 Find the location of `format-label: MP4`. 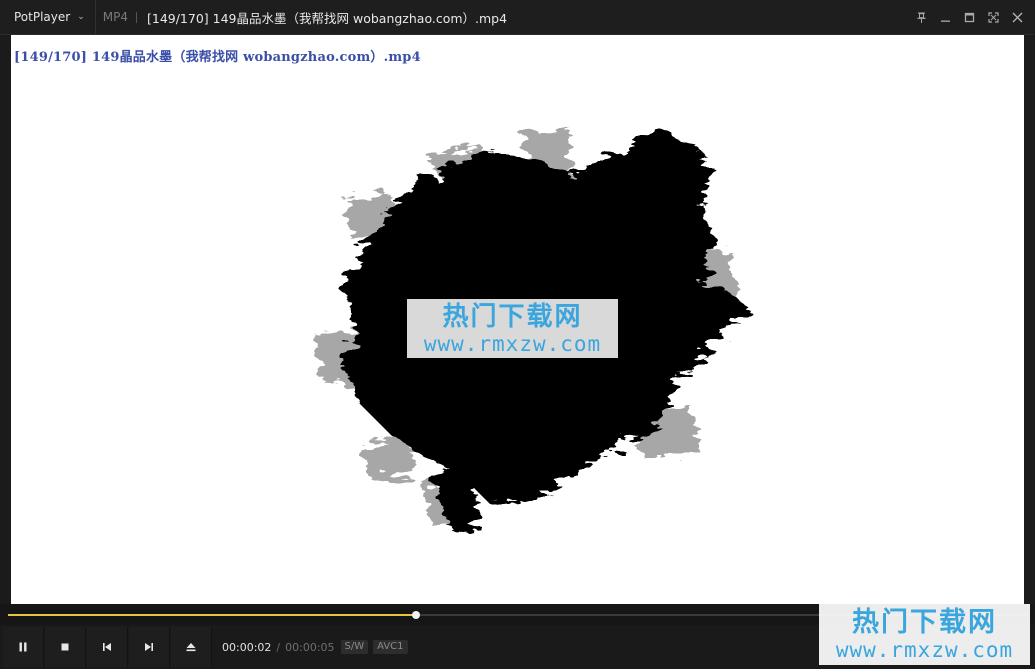

format-label: MP4 is located at coordinates (115, 17).